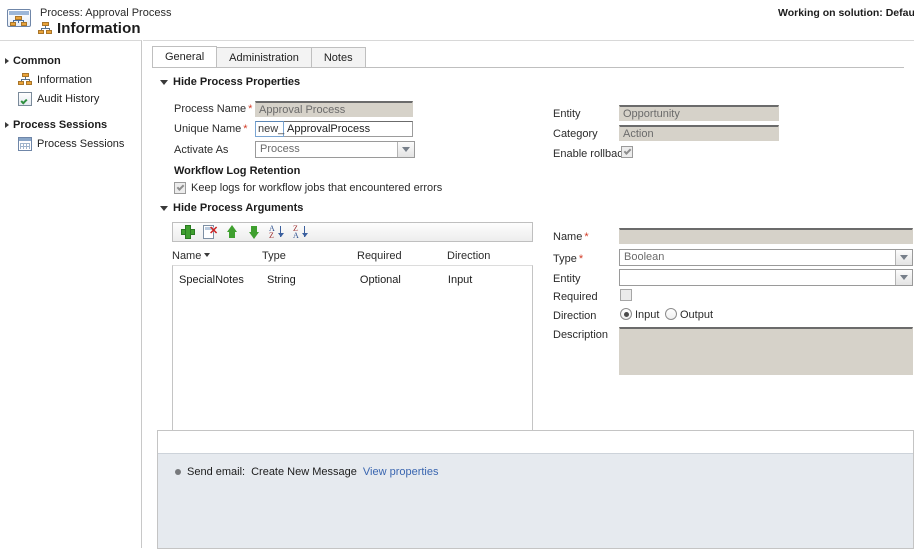  I want to click on step-type-label: Send email:, so click(216, 472).